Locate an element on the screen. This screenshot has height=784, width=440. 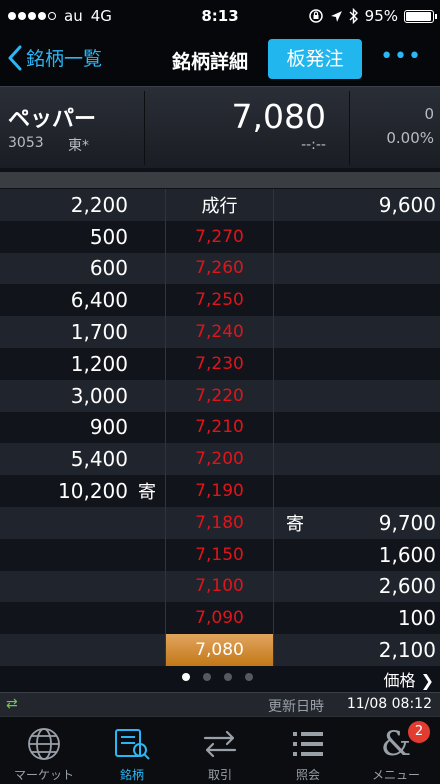
board-row: 7,150 1,600 is located at coordinates (220, 554).